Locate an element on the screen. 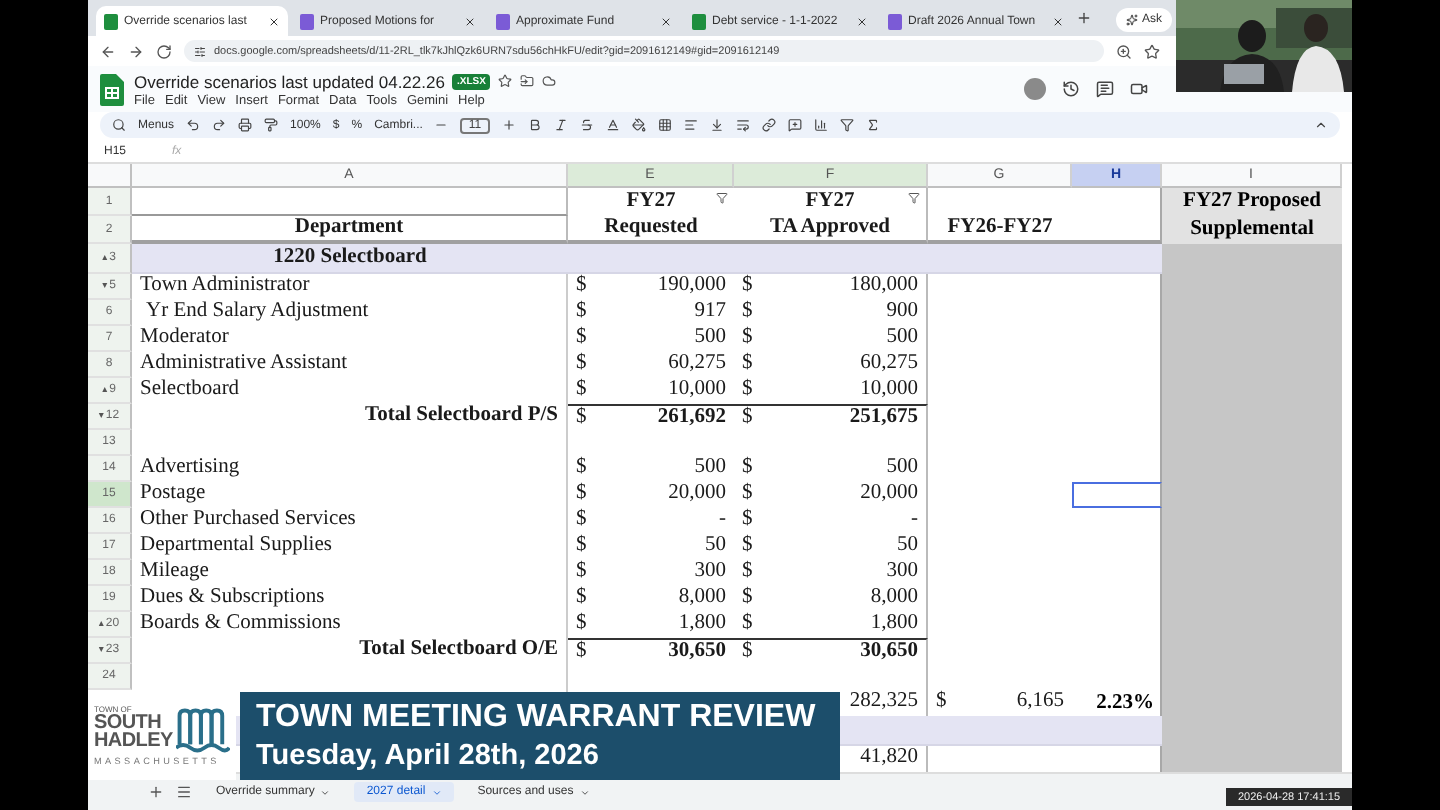  move-icon is located at coordinates (526, 81).